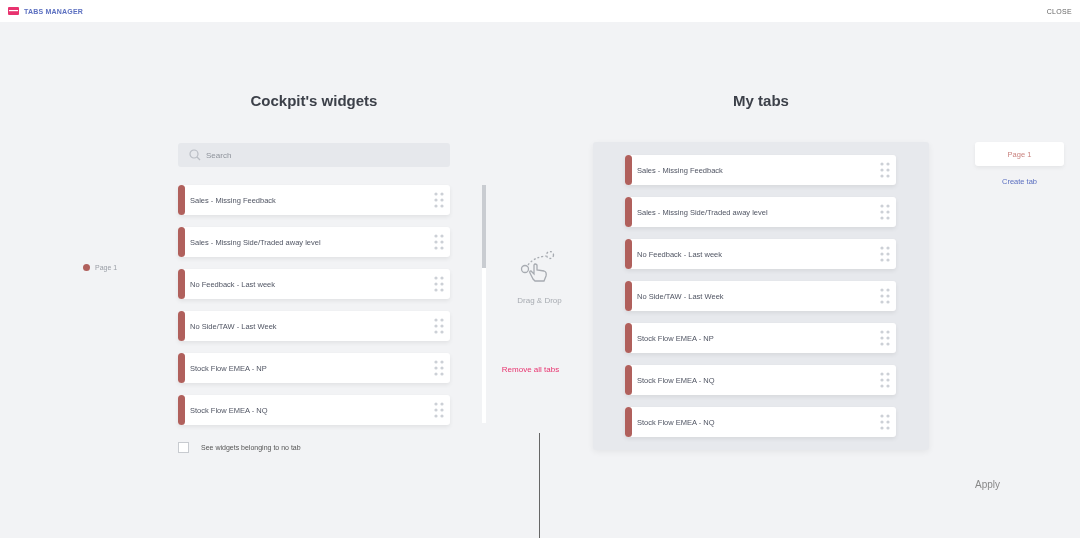 This screenshot has height=538, width=1080. What do you see at coordinates (539, 300) in the screenshot?
I see `drag-drop-hint: Drag & Drop` at bounding box center [539, 300].